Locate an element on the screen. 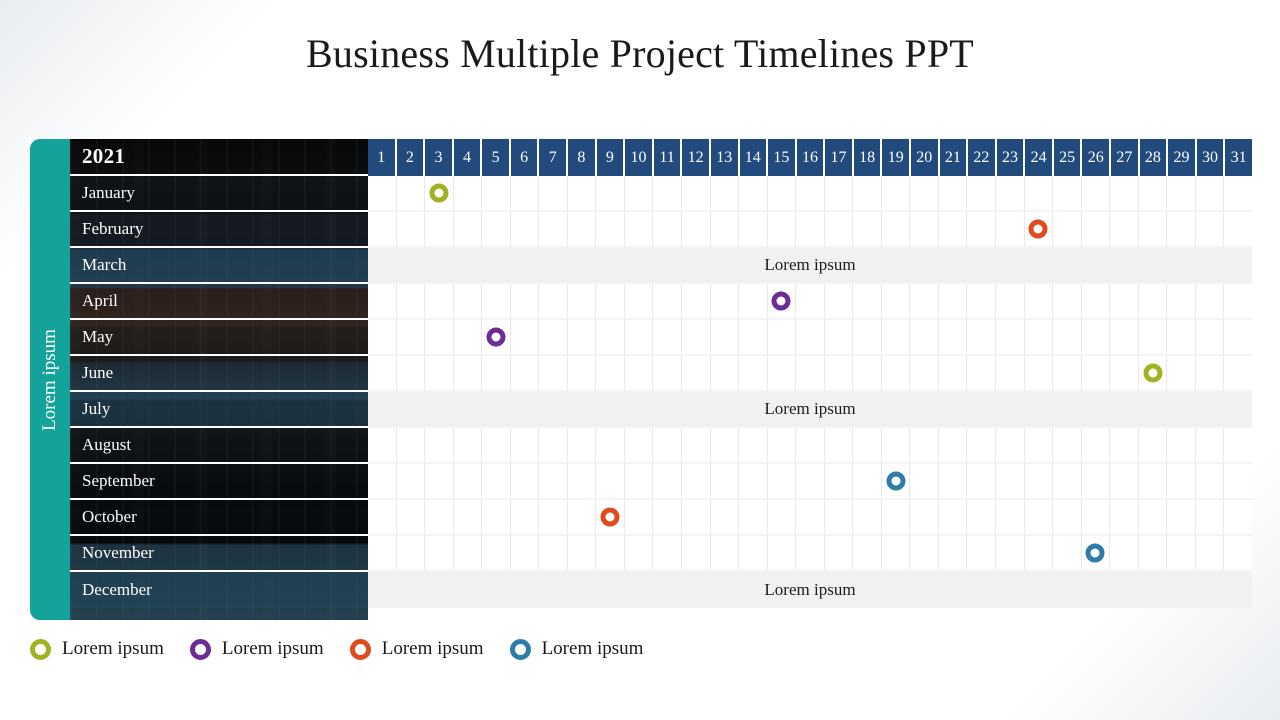  month-label-december: December is located at coordinates (219, 590).